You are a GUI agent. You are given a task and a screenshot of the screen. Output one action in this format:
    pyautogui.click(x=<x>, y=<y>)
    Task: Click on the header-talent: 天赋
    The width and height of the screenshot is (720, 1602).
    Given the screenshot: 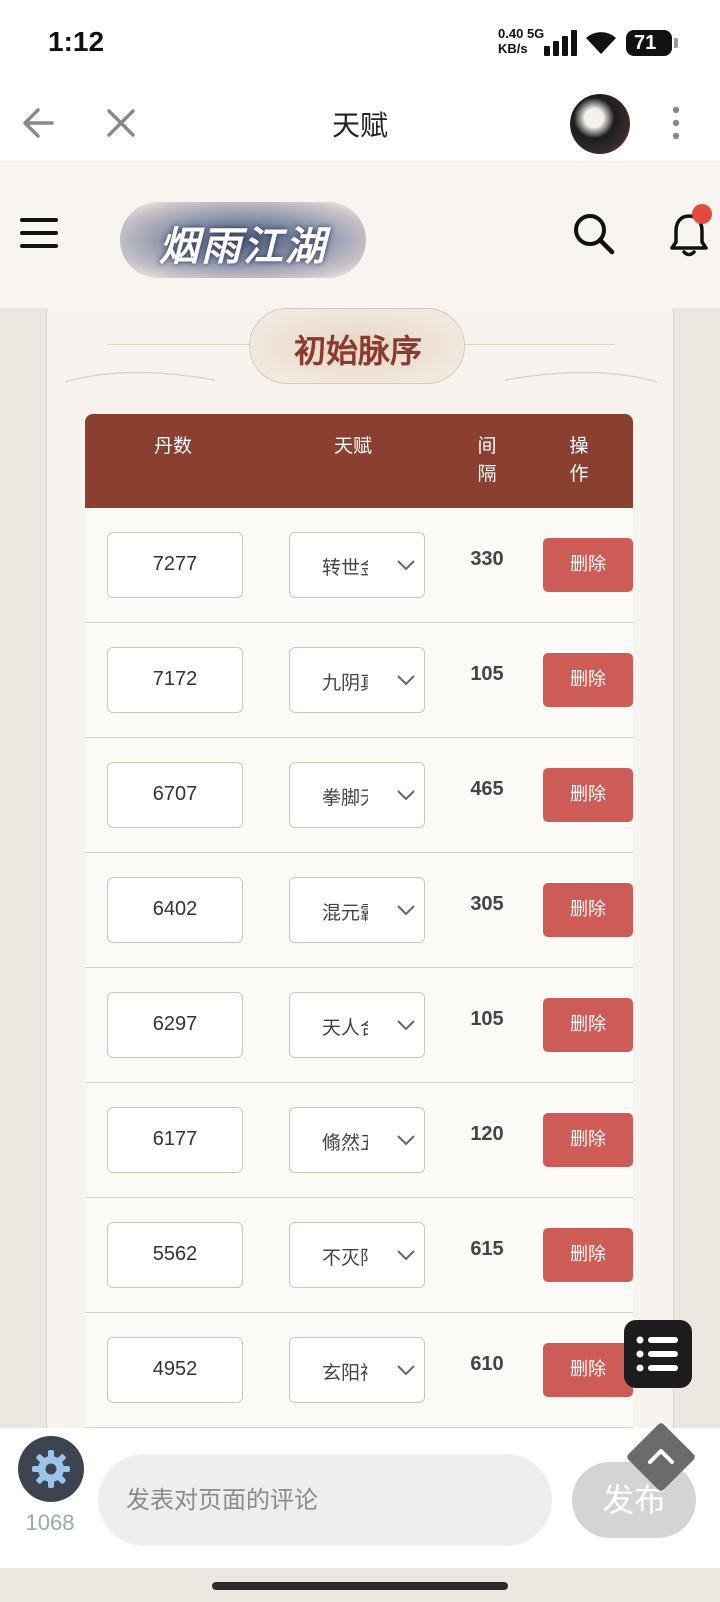 What is the action you would take?
    pyautogui.click(x=352, y=446)
    